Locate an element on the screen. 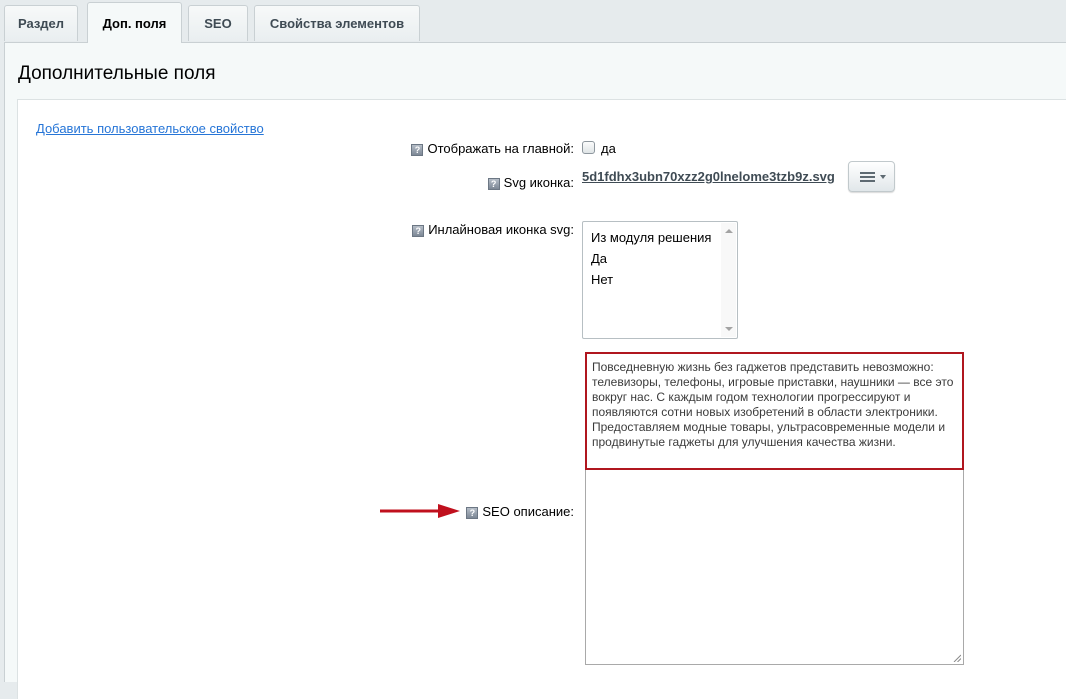  chevron-down-icon is located at coordinates (883, 177).